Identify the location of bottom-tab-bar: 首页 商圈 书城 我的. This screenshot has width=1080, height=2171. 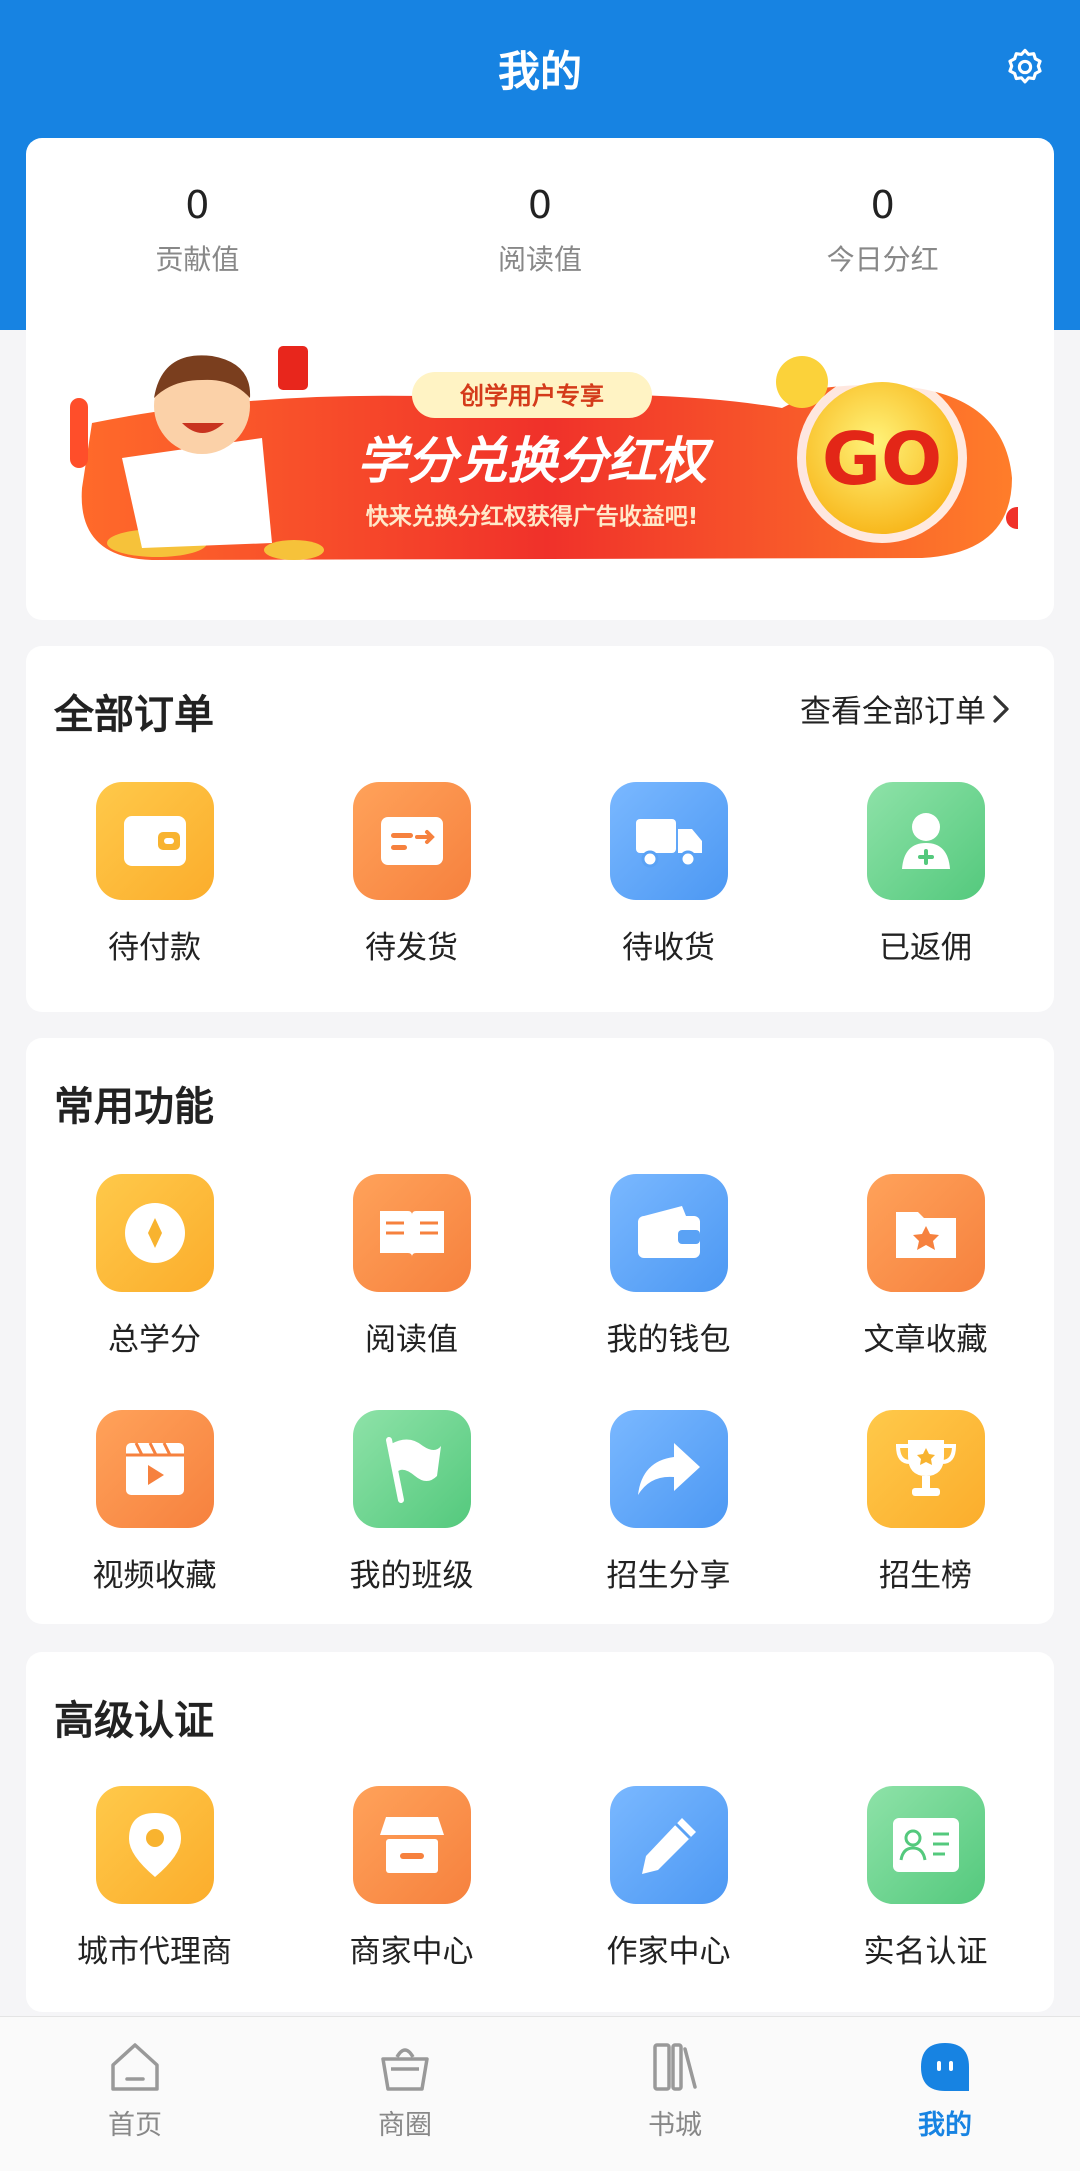
(540, 2093).